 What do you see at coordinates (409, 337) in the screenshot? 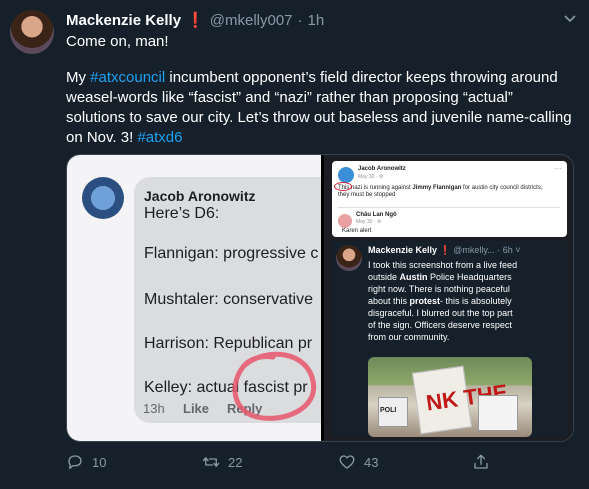
I see `embedded-text-line: from our community.` at bounding box center [409, 337].